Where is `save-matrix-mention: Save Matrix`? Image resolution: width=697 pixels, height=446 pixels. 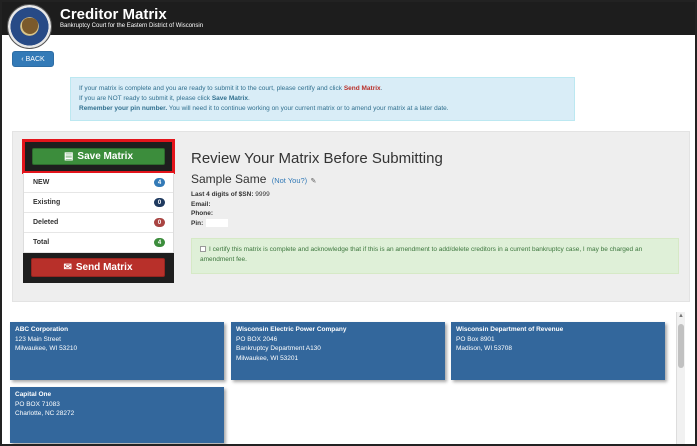
save-matrix-mention: Save Matrix is located at coordinates (229, 98).